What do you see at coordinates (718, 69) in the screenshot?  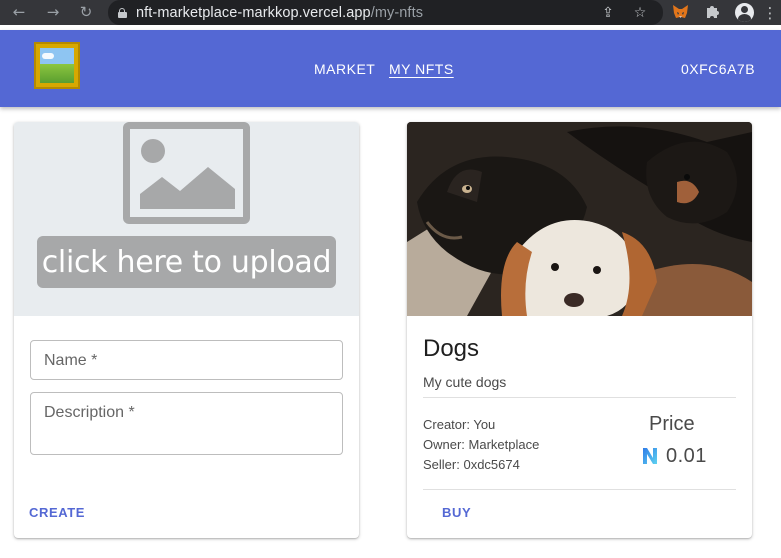 I see `wallet-address-button: 0XFC6A7B` at bounding box center [718, 69].